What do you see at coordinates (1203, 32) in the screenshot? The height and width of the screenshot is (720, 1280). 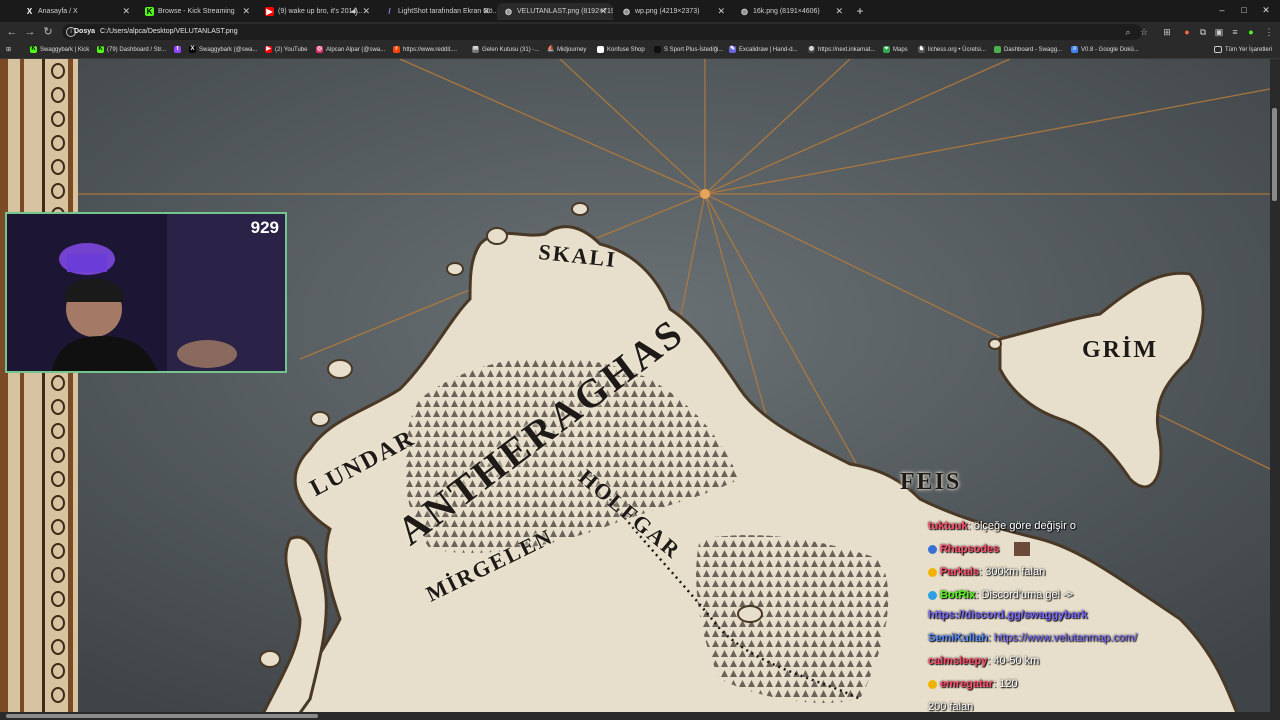 I see `extension-puzzle-icon: ⧉` at bounding box center [1203, 32].